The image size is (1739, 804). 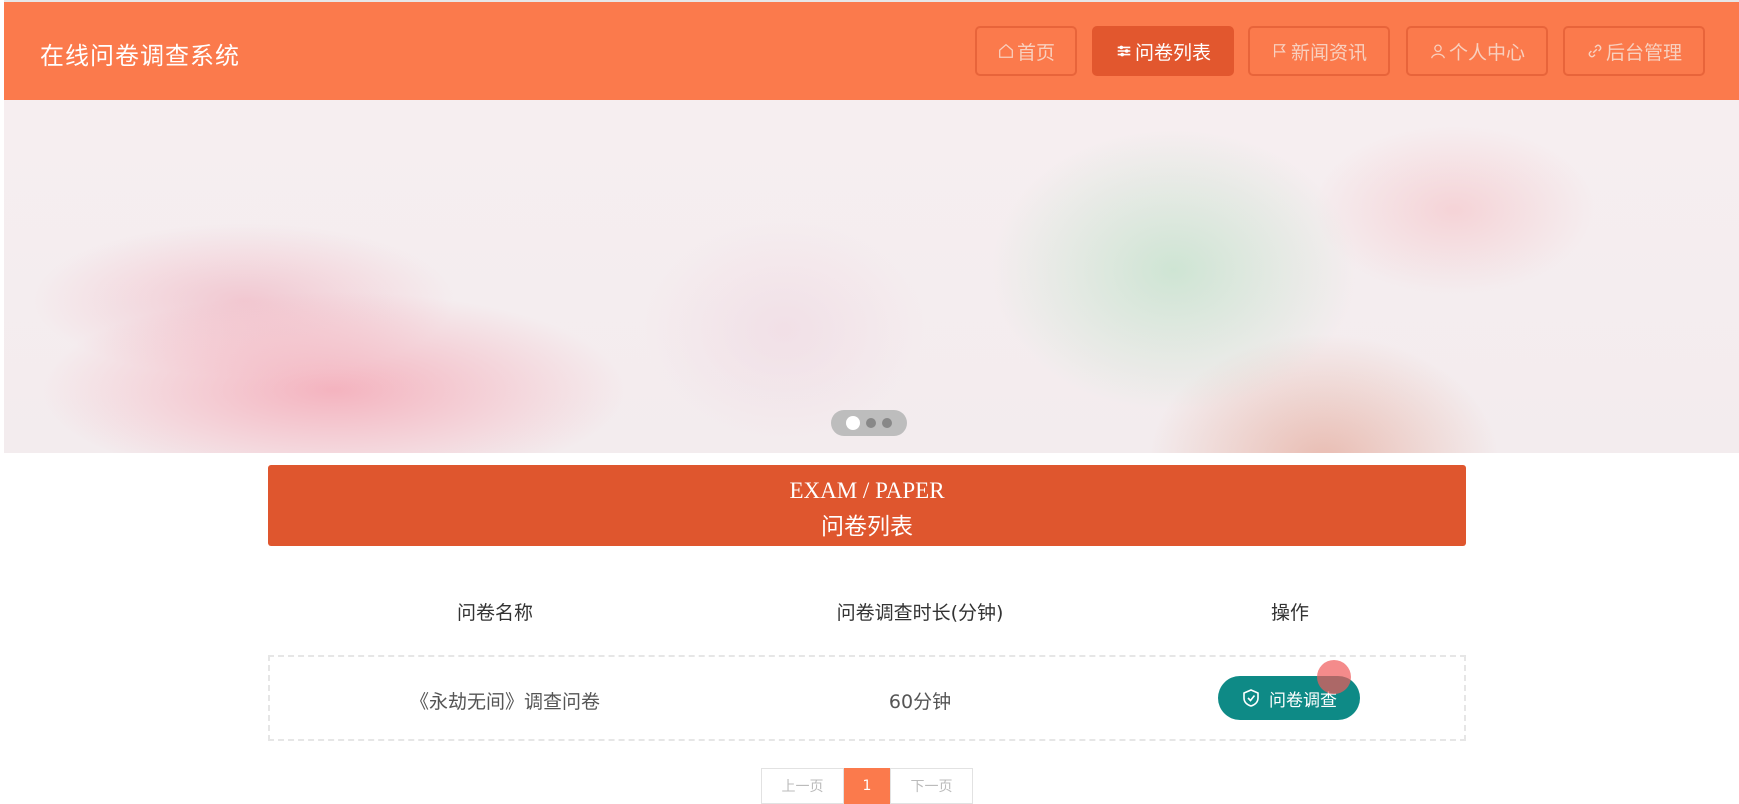 I want to click on pagination: 上一页 1 下一页, so click(x=867, y=786).